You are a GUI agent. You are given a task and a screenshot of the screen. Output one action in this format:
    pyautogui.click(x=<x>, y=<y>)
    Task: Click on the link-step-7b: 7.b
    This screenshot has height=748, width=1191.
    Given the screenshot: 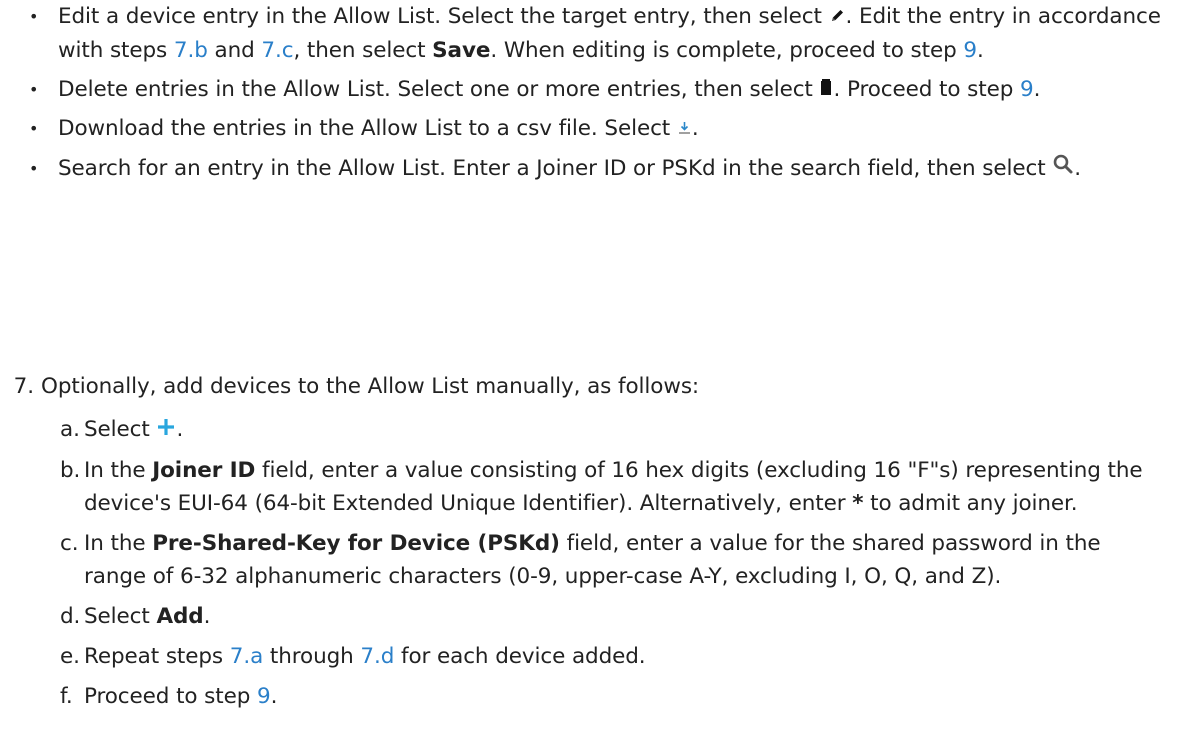 What is the action you would take?
    pyautogui.click(x=191, y=50)
    